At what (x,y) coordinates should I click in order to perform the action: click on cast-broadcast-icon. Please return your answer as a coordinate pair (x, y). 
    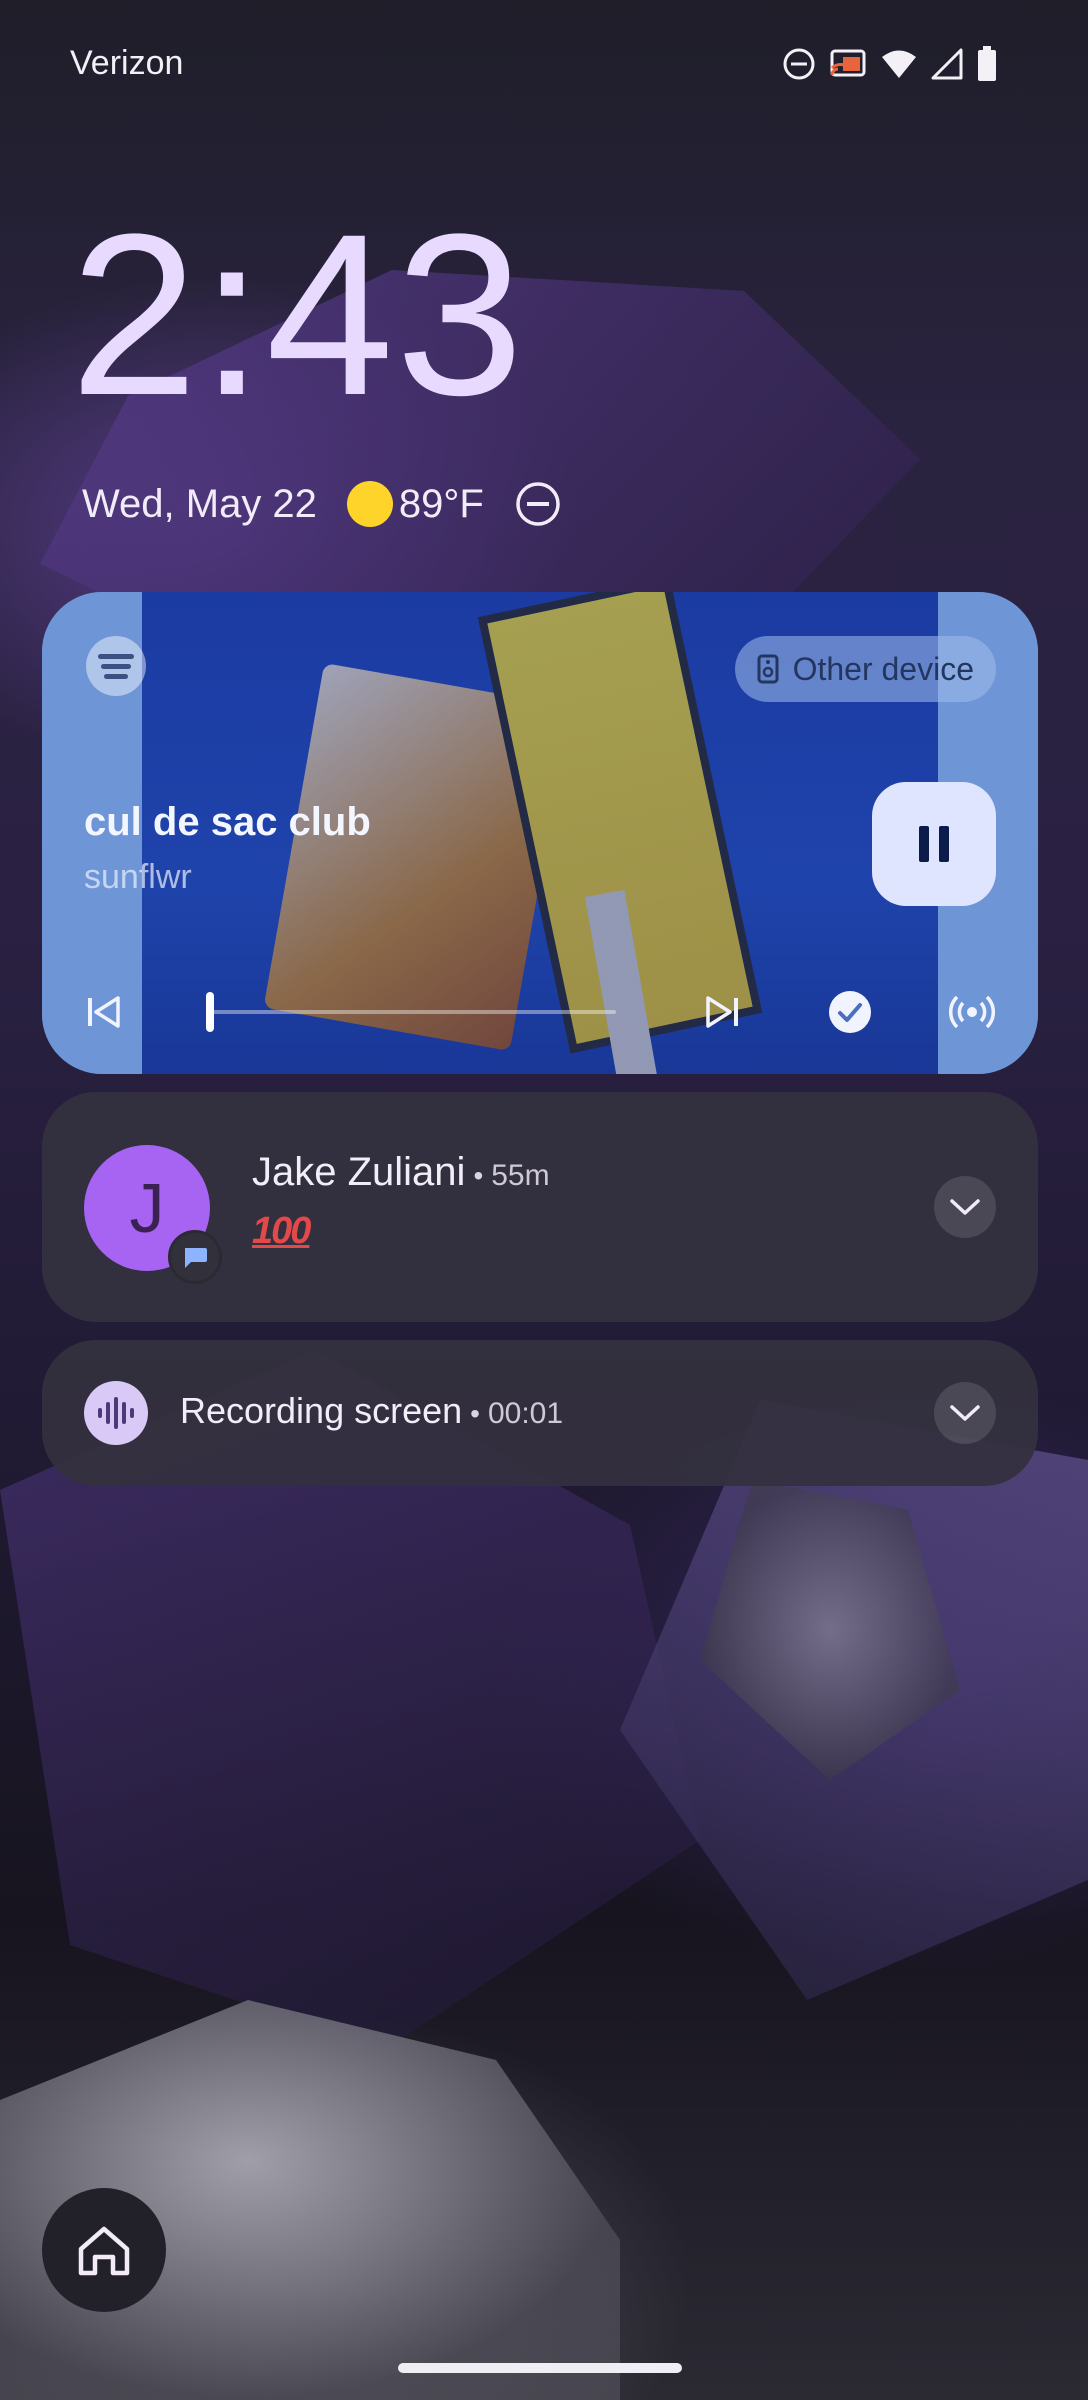
    Looking at the image, I should click on (972, 1012).